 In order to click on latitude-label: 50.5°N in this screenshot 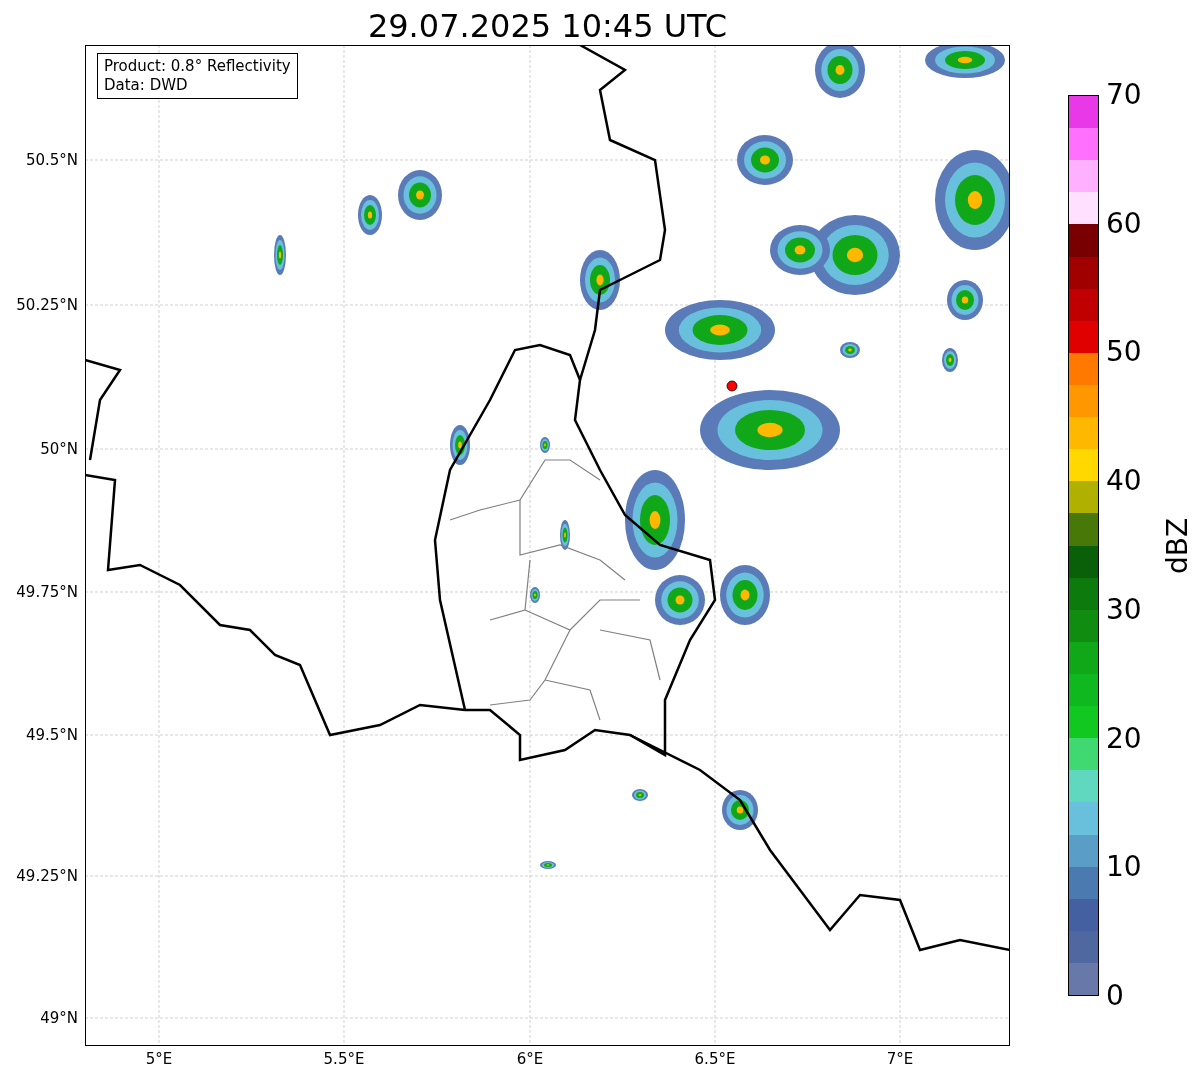, I will do `click(51, 160)`.